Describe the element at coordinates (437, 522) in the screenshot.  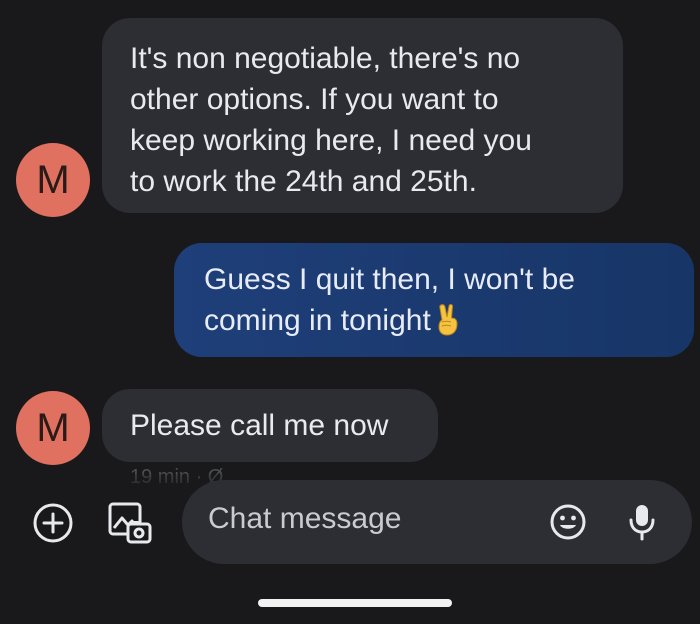
I see `chat-message-input: Chat message` at that location.